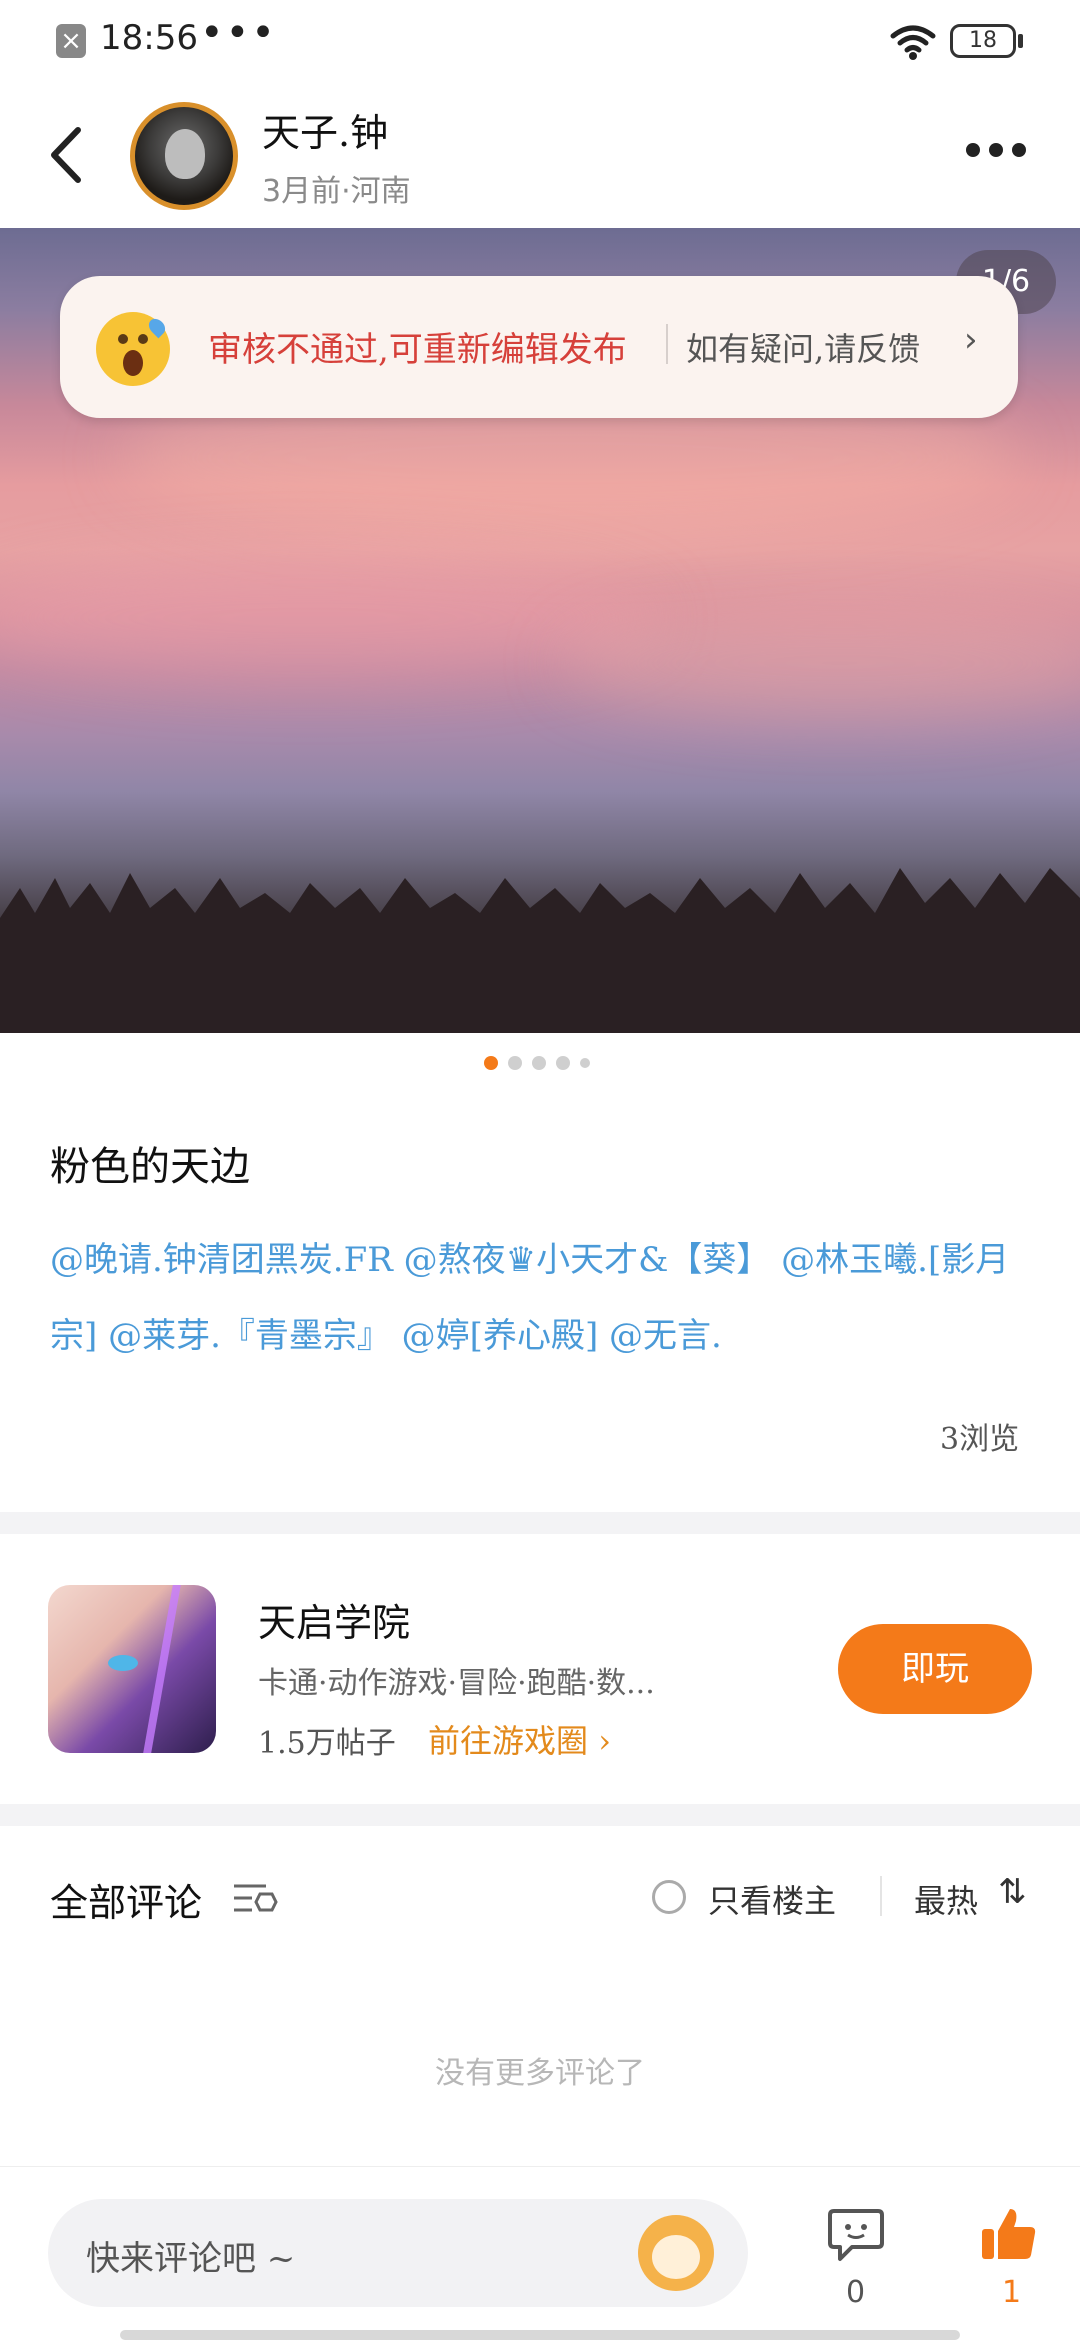 This screenshot has width=1080, height=2341. Describe the element at coordinates (856, 2292) in the screenshot. I see `comment-count: 0` at that location.